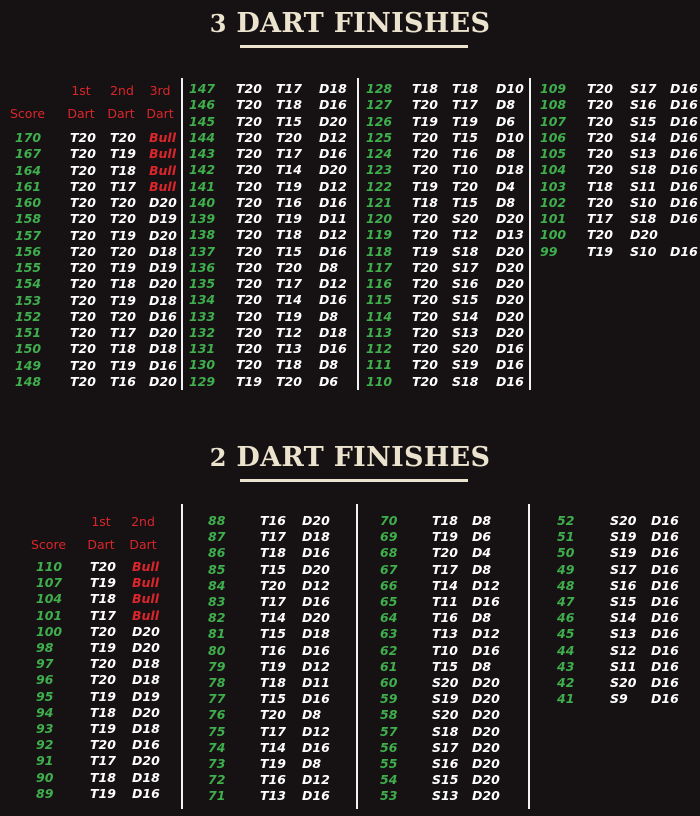 The width and height of the screenshot is (700, 816). Describe the element at coordinates (379, 202) in the screenshot. I see `finish-score: 121` at that location.